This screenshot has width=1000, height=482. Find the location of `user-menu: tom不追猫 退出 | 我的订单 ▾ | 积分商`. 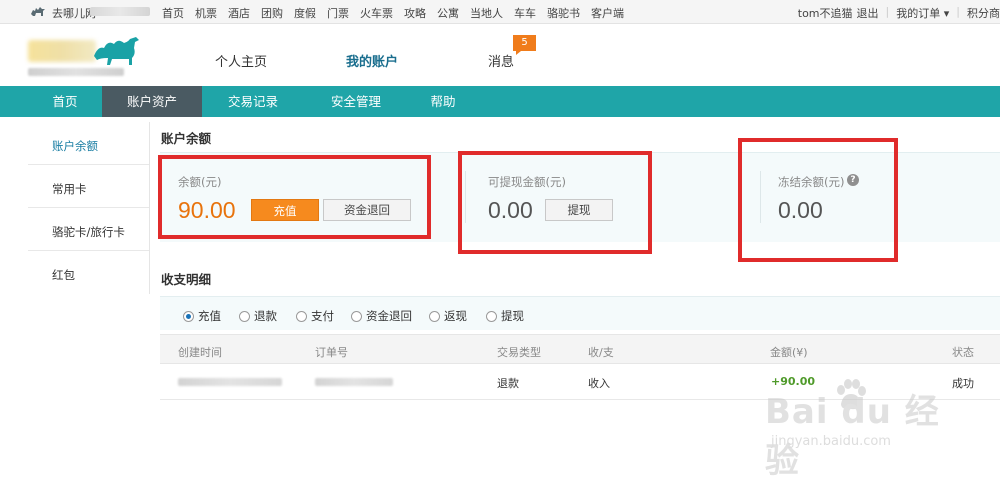

user-menu: tom不追猫 退出 | 我的订单 ▾ | 积分商 is located at coordinates (899, 13).